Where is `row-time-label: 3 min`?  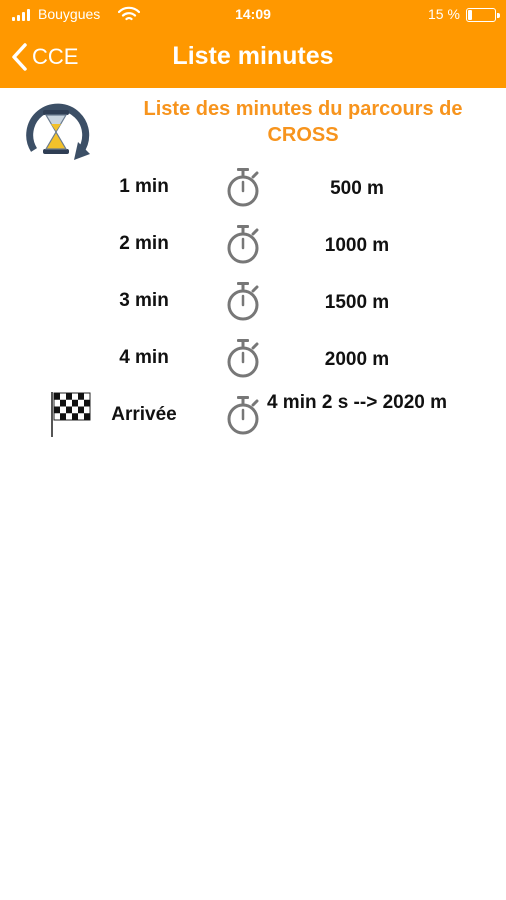 row-time-label: 3 min is located at coordinates (144, 300).